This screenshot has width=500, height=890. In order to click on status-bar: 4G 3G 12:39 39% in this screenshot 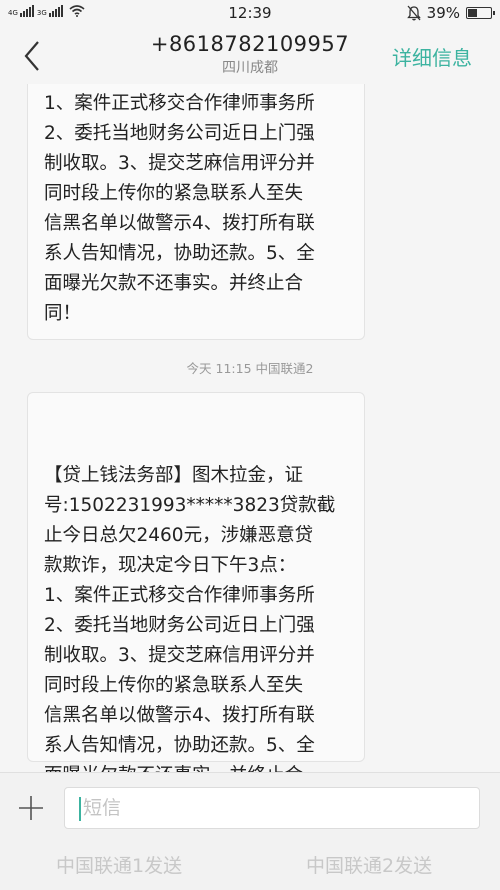, I will do `click(250, 14)`.